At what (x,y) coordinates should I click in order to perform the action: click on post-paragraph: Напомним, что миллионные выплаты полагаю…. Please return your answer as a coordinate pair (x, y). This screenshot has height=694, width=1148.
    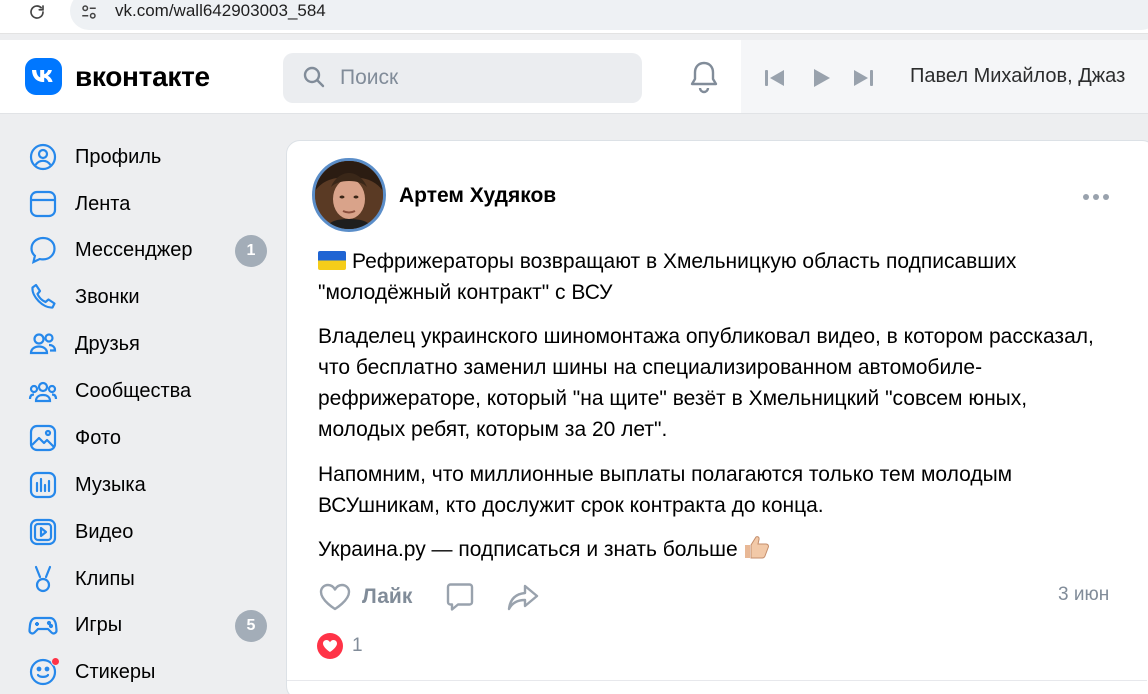
    Looking at the image, I should click on (665, 490).